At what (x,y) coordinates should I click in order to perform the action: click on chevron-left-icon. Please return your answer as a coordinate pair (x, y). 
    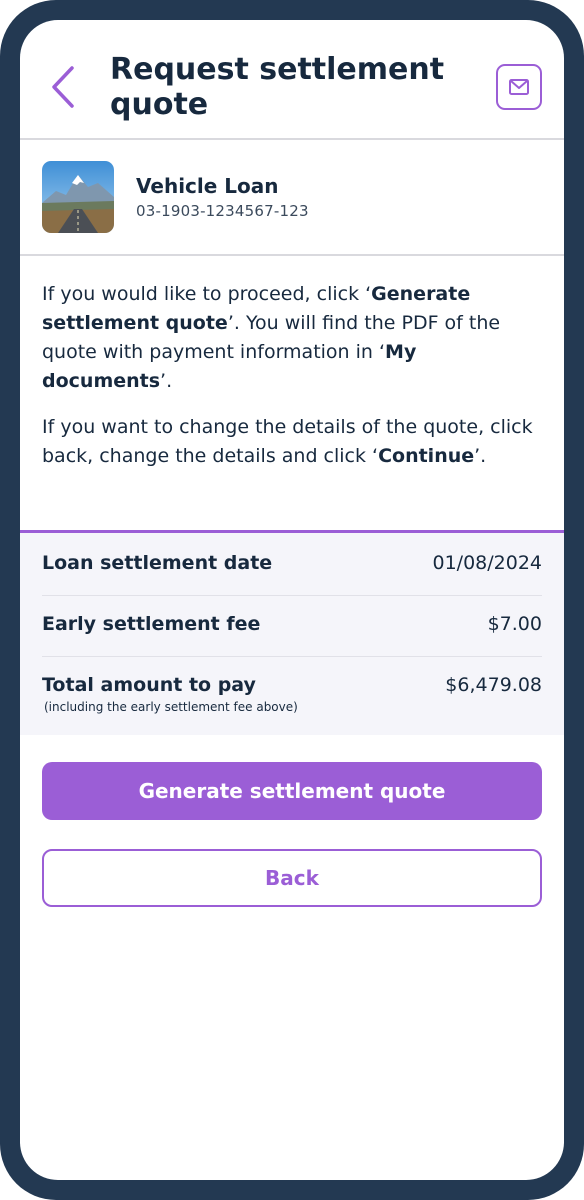
    Looking at the image, I should click on (63, 87).